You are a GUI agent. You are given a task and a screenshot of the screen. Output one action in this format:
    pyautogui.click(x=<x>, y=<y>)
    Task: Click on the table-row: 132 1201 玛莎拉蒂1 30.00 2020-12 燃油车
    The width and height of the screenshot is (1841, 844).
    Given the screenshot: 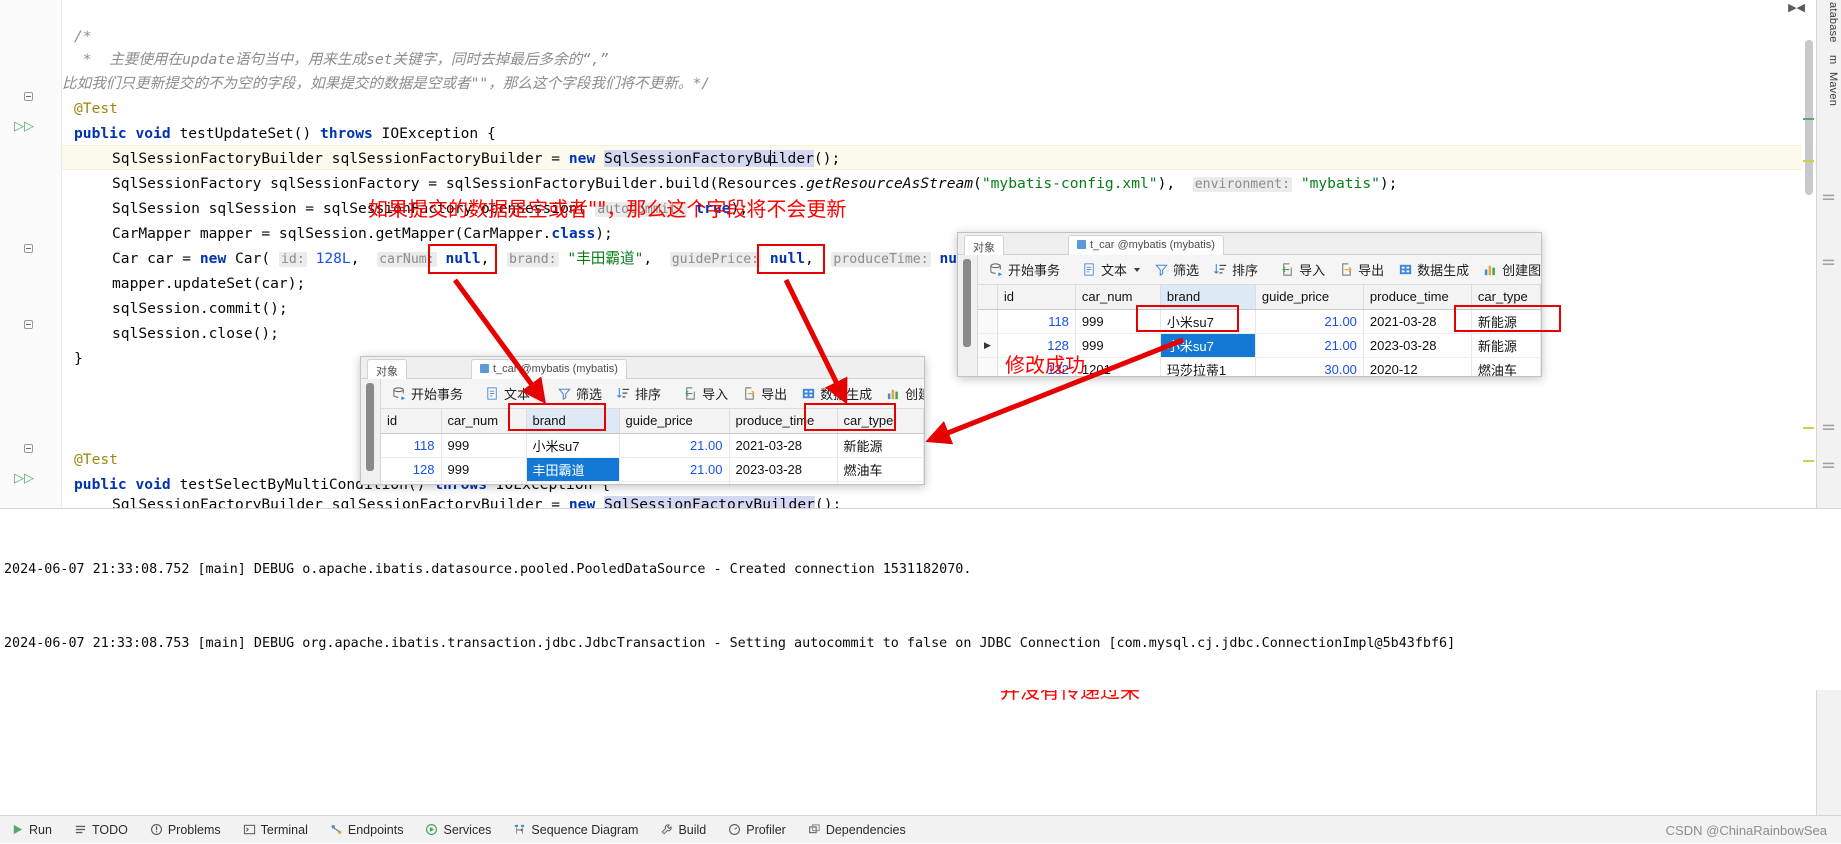 What is the action you would take?
    pyautogui.click(x=652, y=482)
    